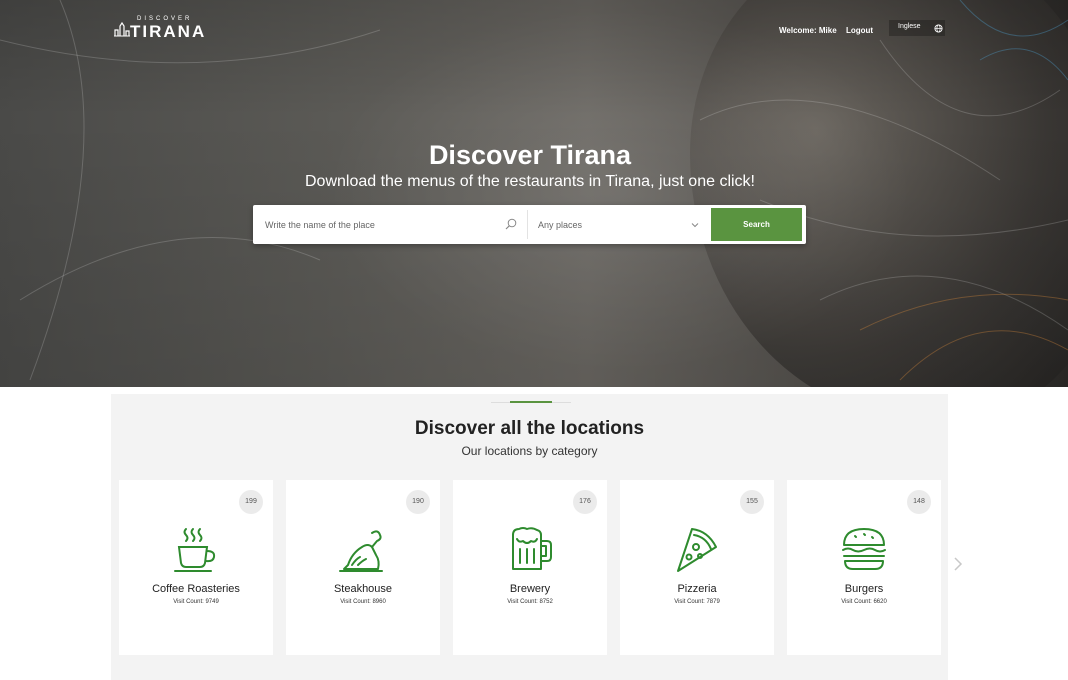 This screenshot has width=1068, height=680. What do you see at coordinates (122, 29) in the screenshot?
I see `logo-tower-icon` at bounding box center [122, 29].